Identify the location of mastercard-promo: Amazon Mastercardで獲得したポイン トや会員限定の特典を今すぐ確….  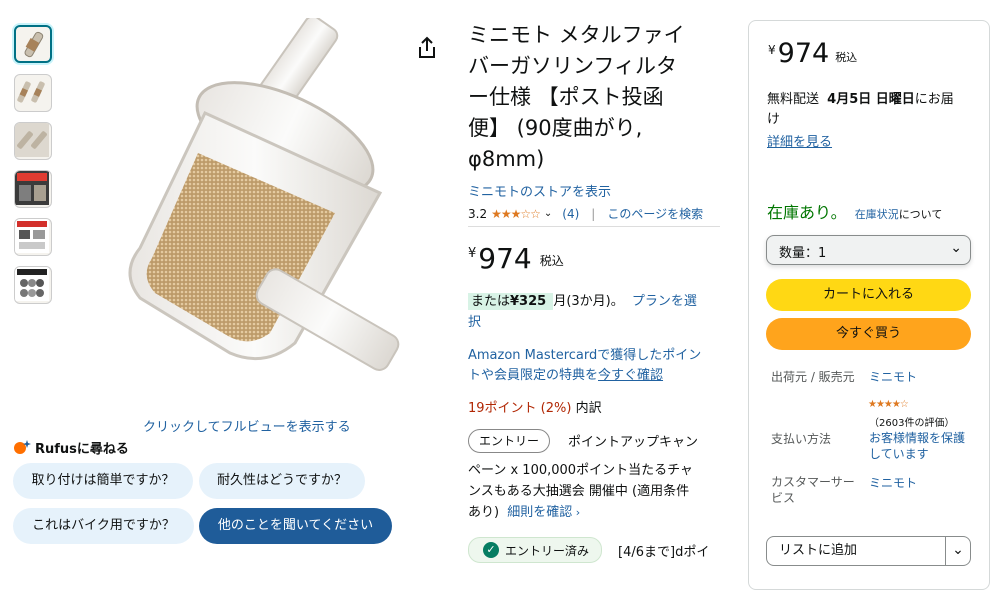
(595, 366).